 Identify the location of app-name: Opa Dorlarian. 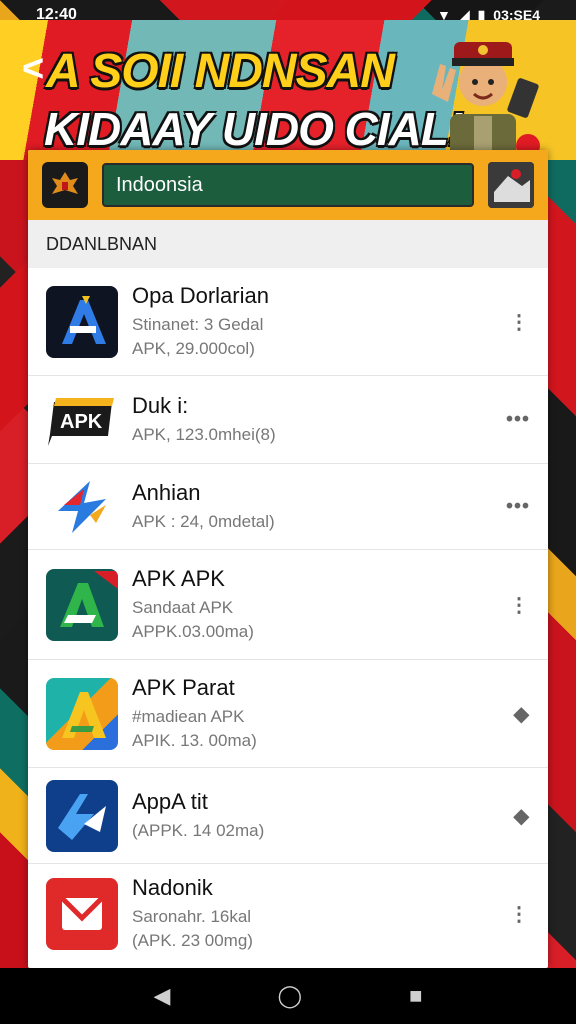
(200, 295).